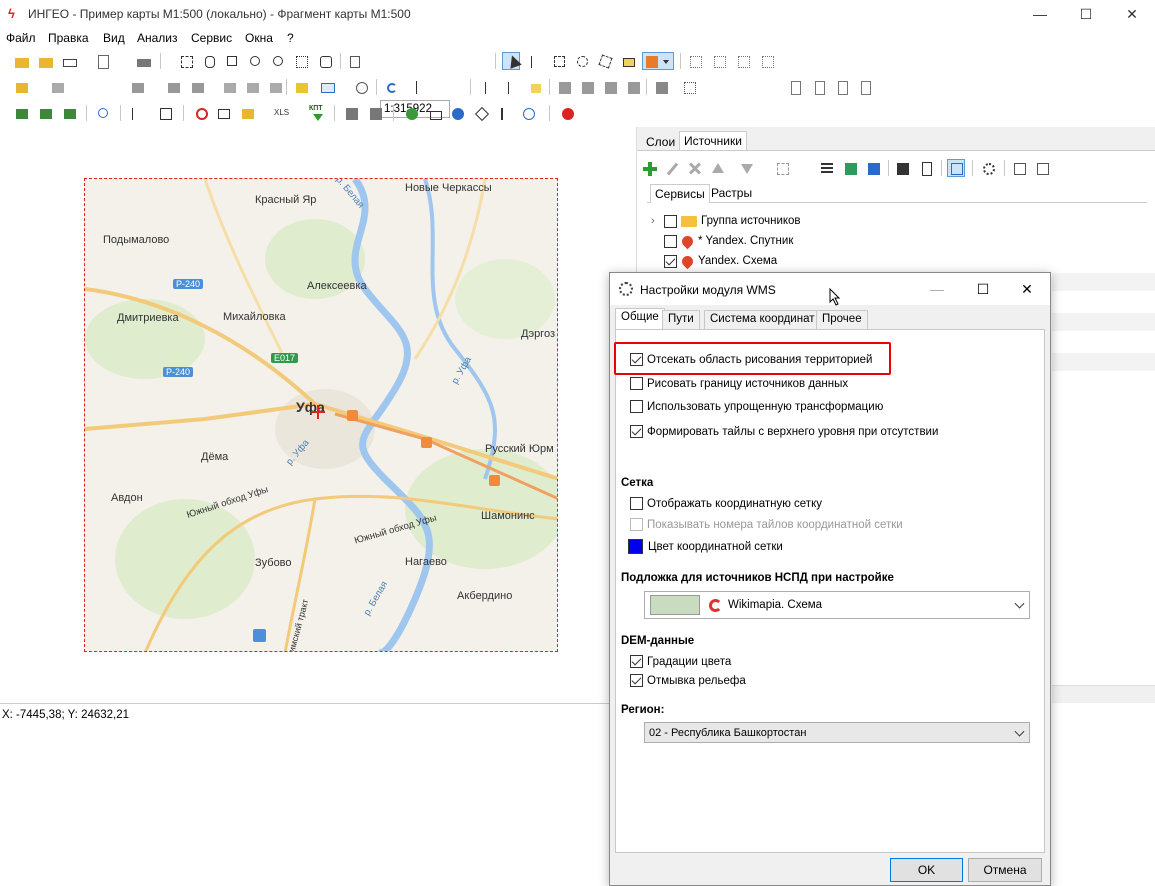 The image size is (1155, 886). Describe the element at coordinates (1019, 168) in the screenshot. I see `uncheck-all-icon` at that location.